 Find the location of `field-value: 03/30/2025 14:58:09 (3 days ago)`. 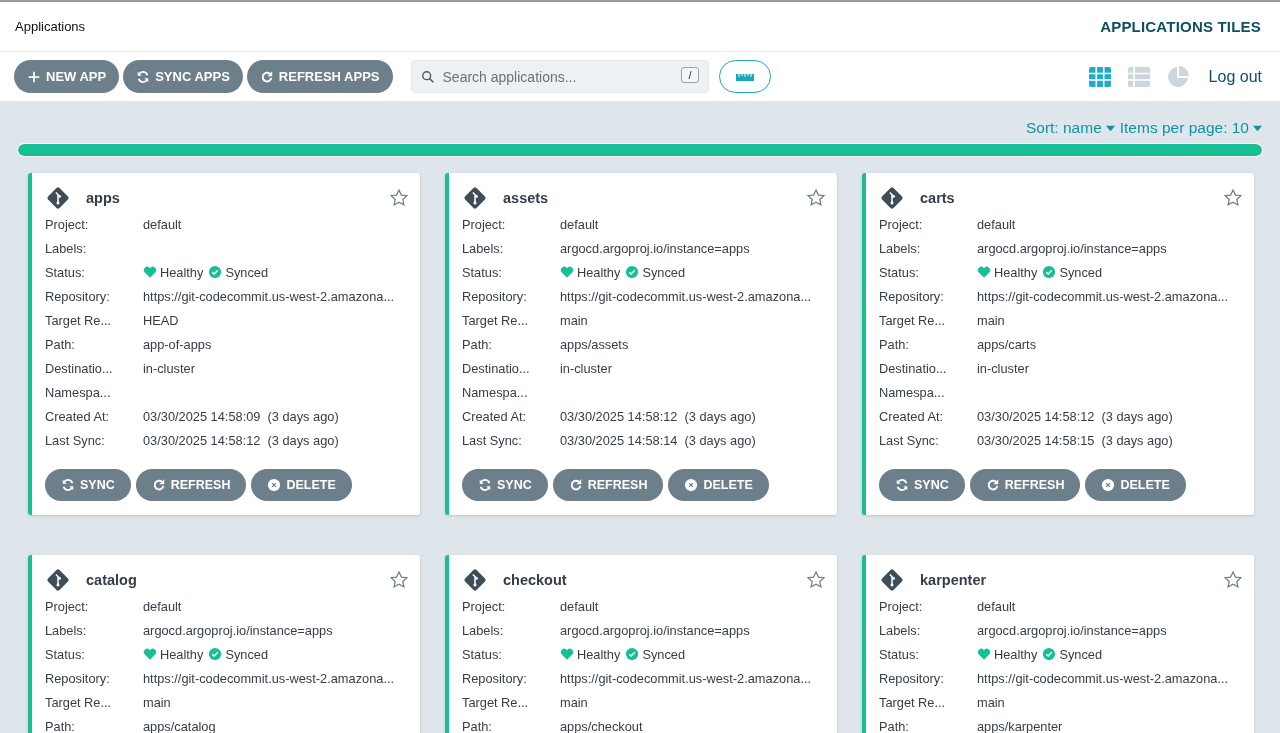

field-value: 03/30/2025 14:58:09 (3 days ago) is located at coordinates (241, 416).